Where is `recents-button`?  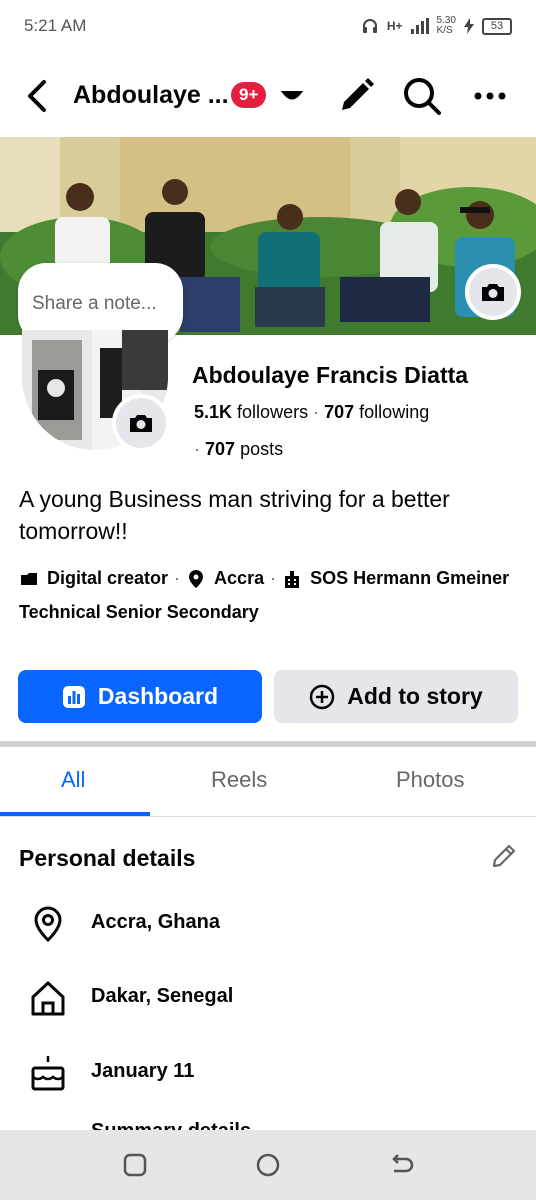
recents-button is located at coordinates (135, 1165).